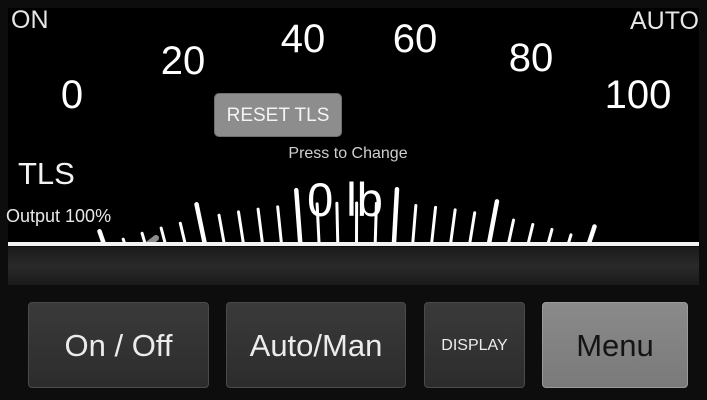  Describe the element at coordinates (30, 20) in the screenshot. I see `mode-on-label: ON` at that location.